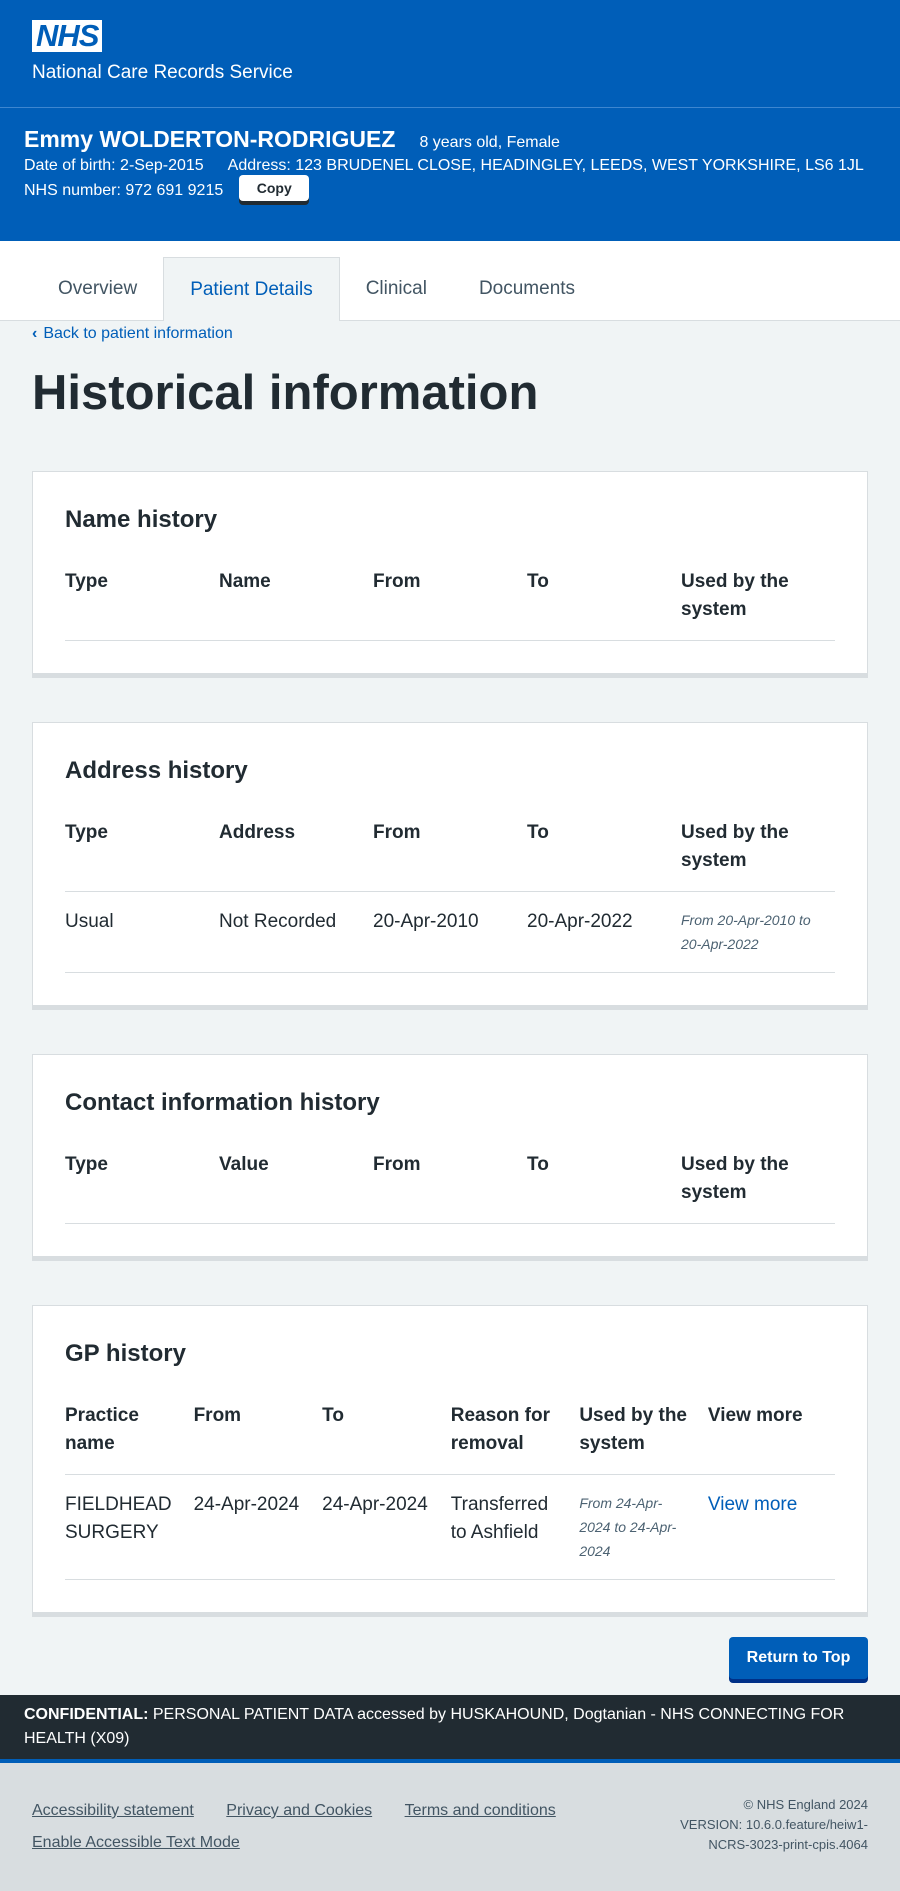 Image resolution: width=900 pixels, height=1891 pixels. What do you see at coordinates (296, 932) in the screenshot?
I see `table-cell: Not Recorded` at bounding box center [296, 932].